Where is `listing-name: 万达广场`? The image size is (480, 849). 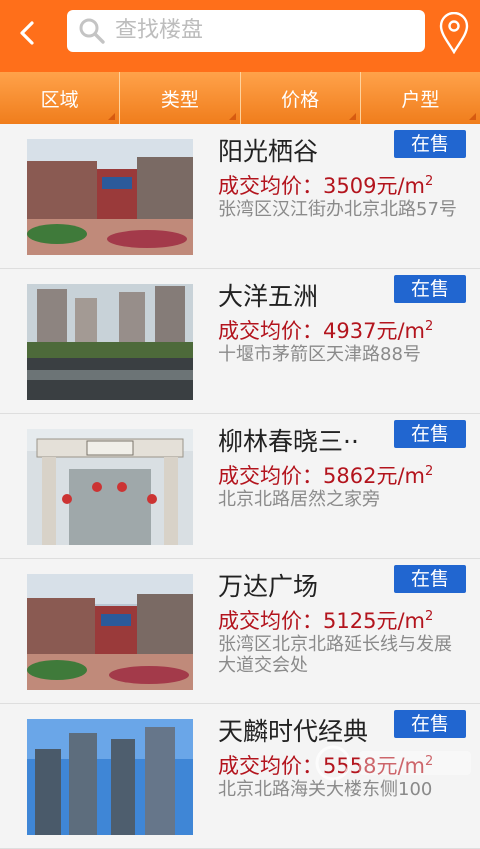 listing-name: 万达广场 is located at coordinates (268, 586).